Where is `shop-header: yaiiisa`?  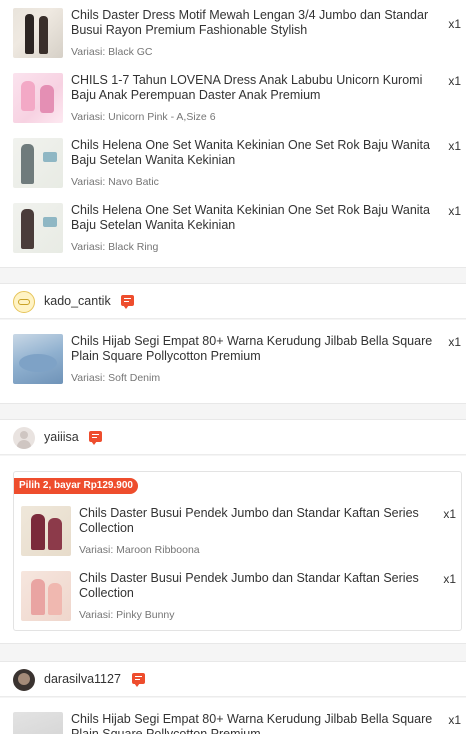
shop-header: yaiiisa is located at coordinates (233, 437).